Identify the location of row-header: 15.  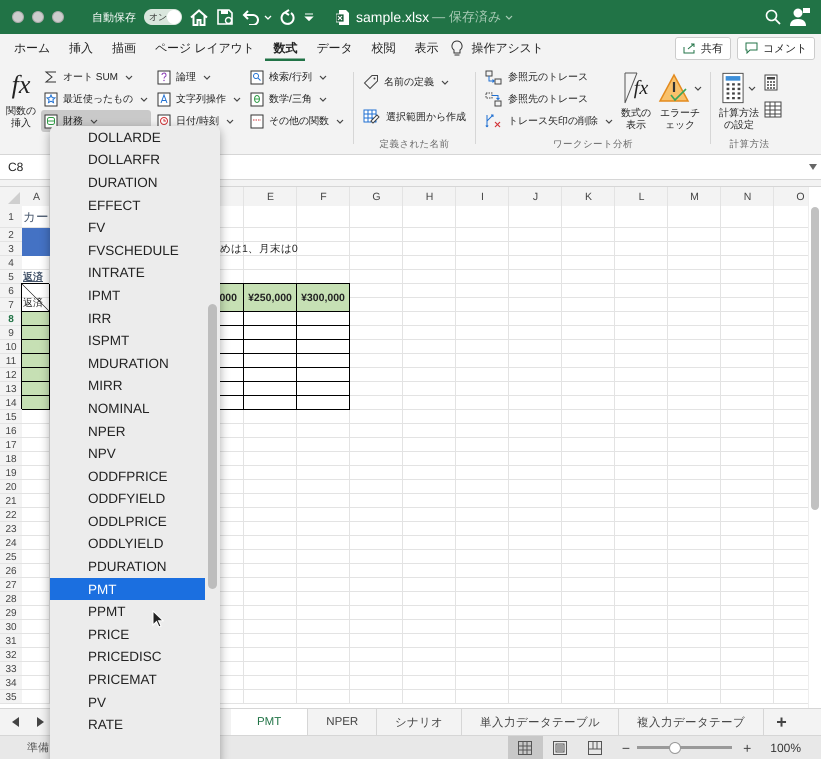
(11, 417).